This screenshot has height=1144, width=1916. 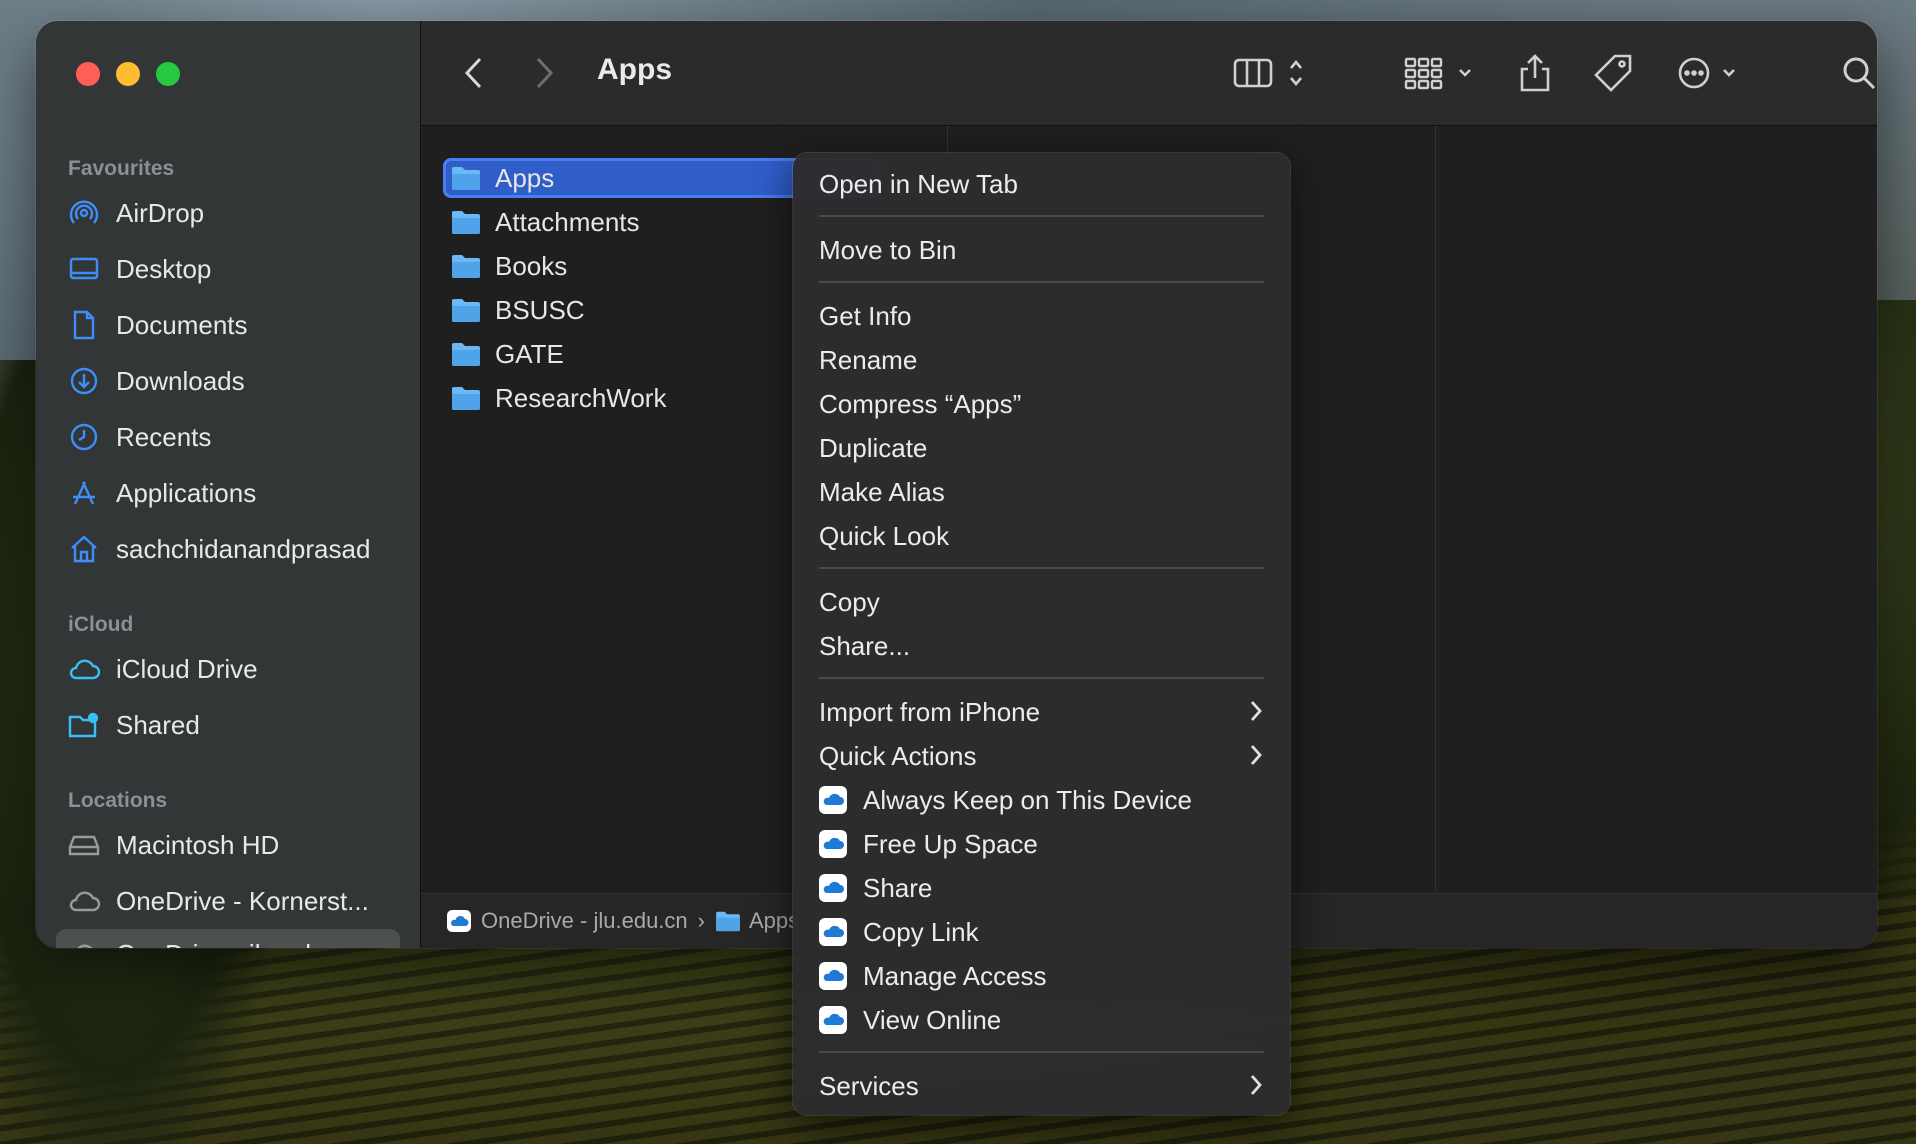 I want to click on sidebar-item-label: OneDrive - jlu.edu.cn, so click(x=238, y=944).